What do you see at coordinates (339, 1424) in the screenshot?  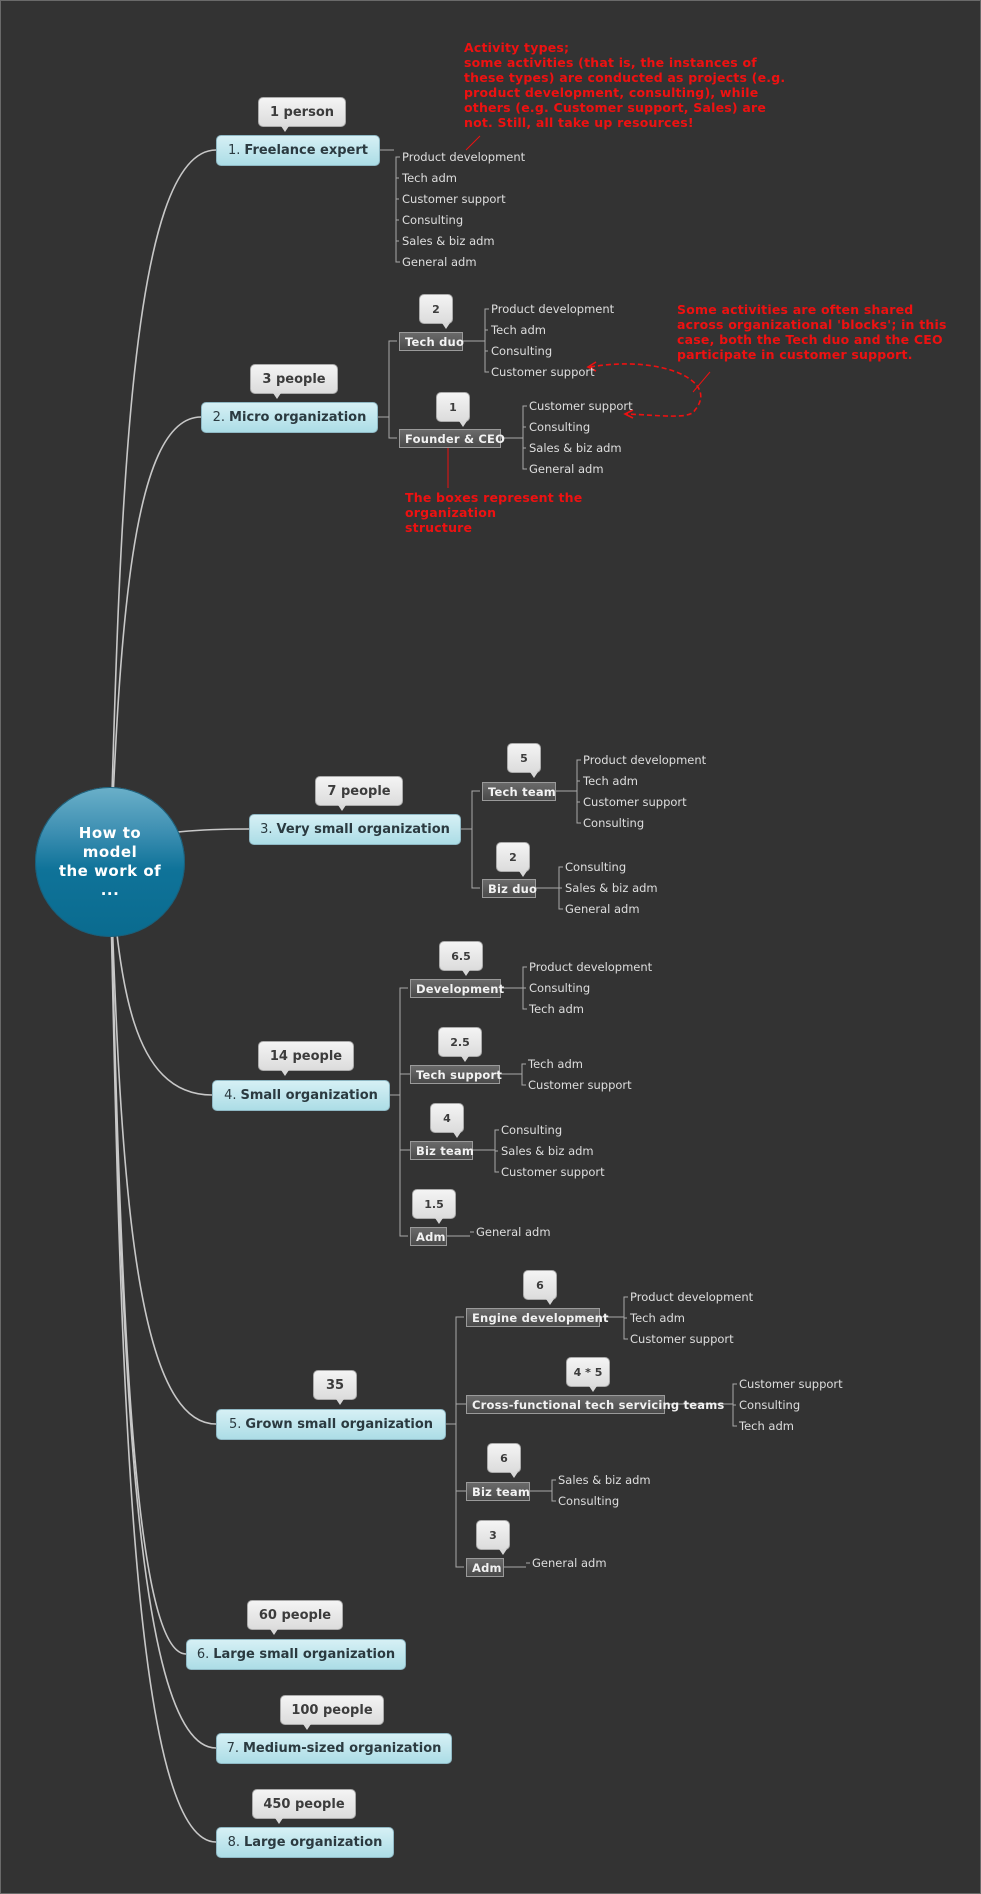 I see `org-label: Grown small organization` at bounding box center [339, 1424].